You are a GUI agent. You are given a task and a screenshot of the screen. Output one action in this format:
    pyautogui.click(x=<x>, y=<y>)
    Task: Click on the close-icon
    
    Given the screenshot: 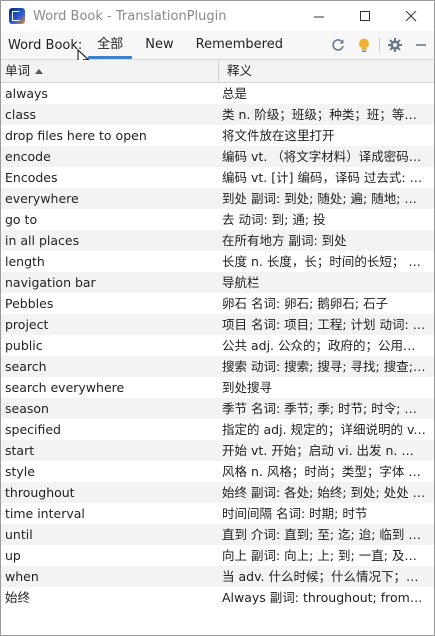 What is the action you would take?
    pyautogui.click(x=410, y=15)
    